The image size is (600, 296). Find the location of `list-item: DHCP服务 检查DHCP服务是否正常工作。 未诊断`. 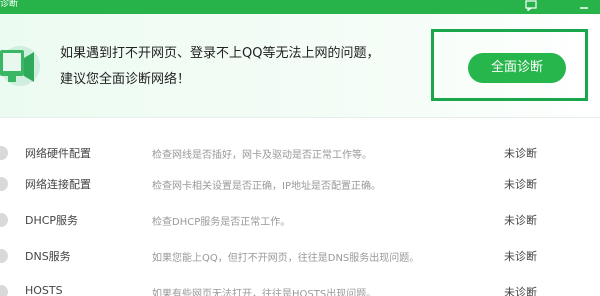

list-item: DHCP服务 检查DHCP服务是否正常工作。 未诊断 is located at coordinates (300, 220).